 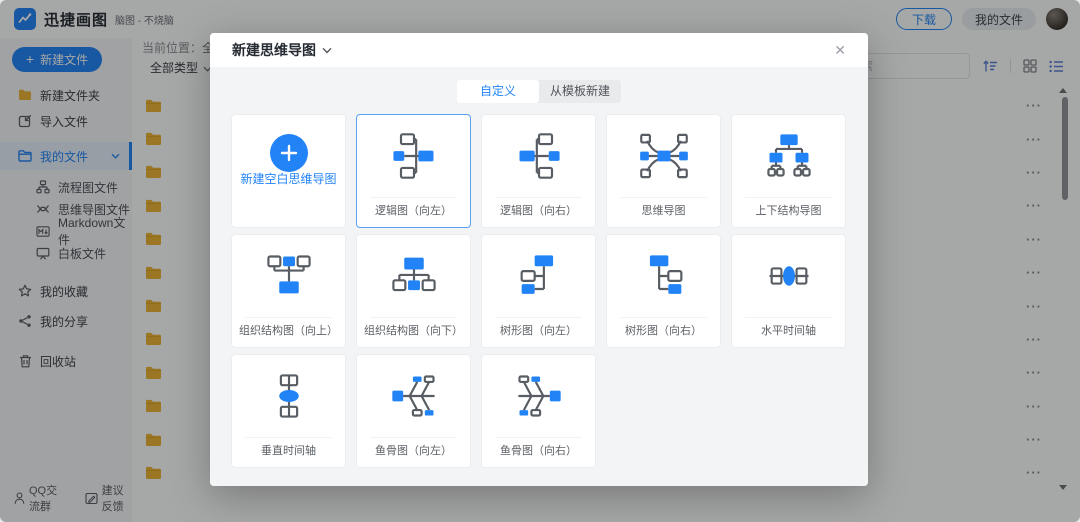 I want to click on template-card-tree-right: 树形图（向右）, so click(x=663, y=291).